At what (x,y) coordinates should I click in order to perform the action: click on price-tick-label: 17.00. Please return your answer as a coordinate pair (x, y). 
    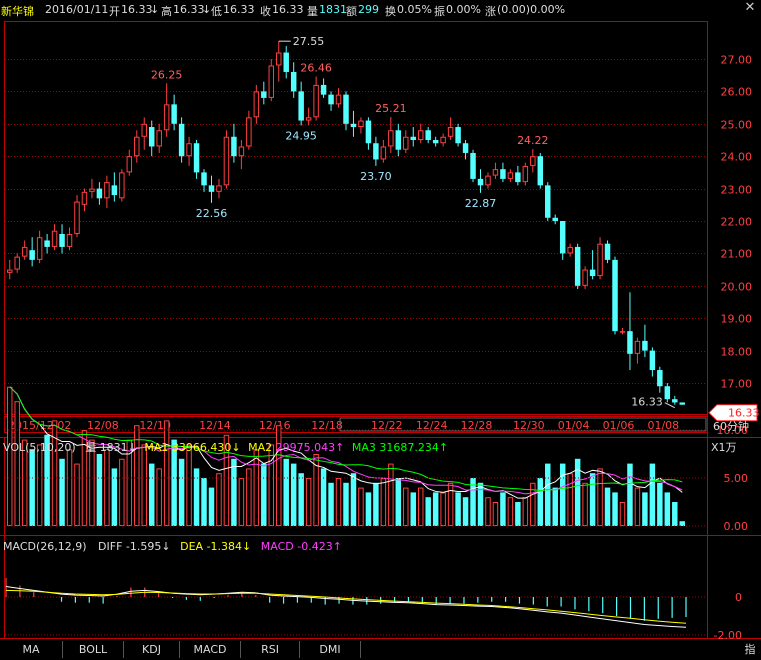
    Looking at the image, I should click on (737, 384).